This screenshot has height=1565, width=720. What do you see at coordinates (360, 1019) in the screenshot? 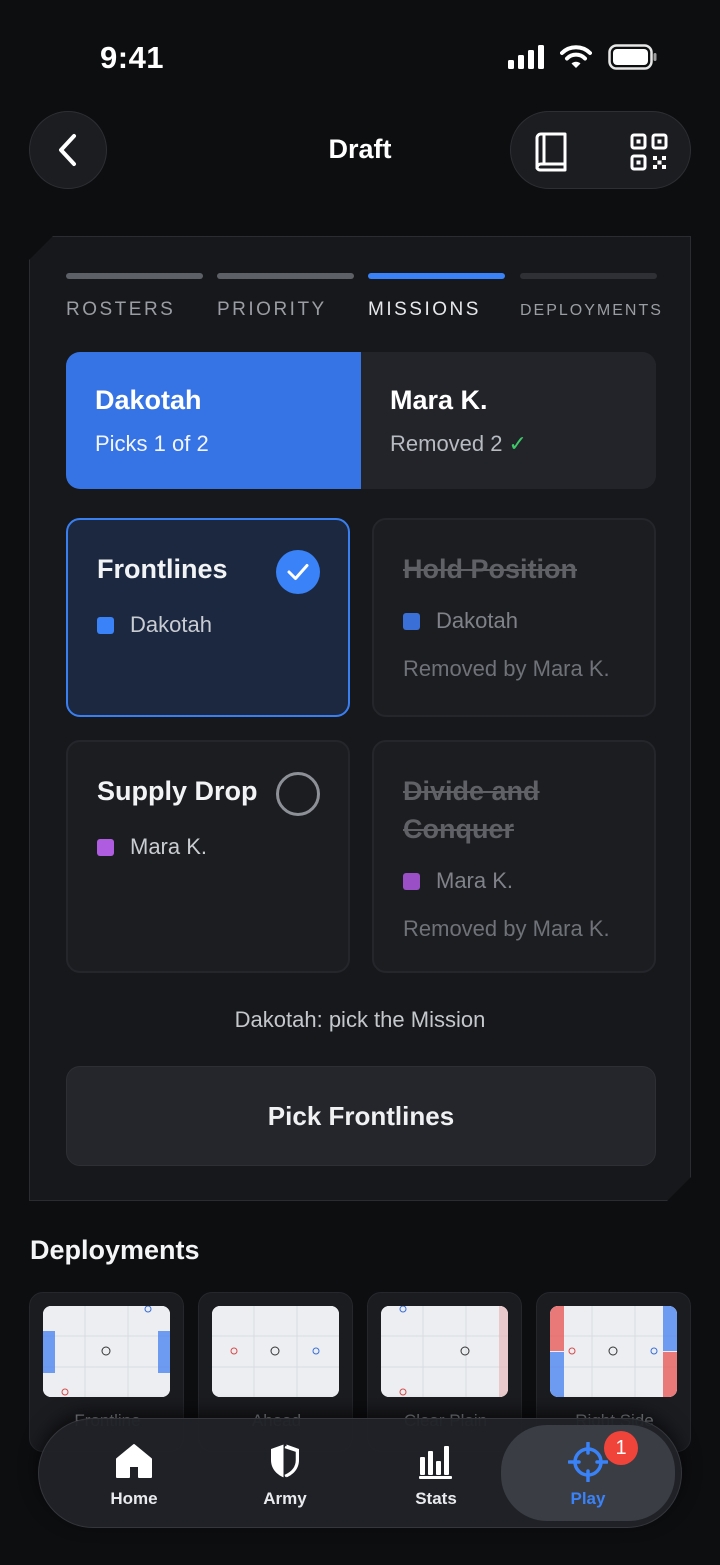
I see `turn-prompt: Dakotah: pick the Mission` at bounding box center [360, 1019].